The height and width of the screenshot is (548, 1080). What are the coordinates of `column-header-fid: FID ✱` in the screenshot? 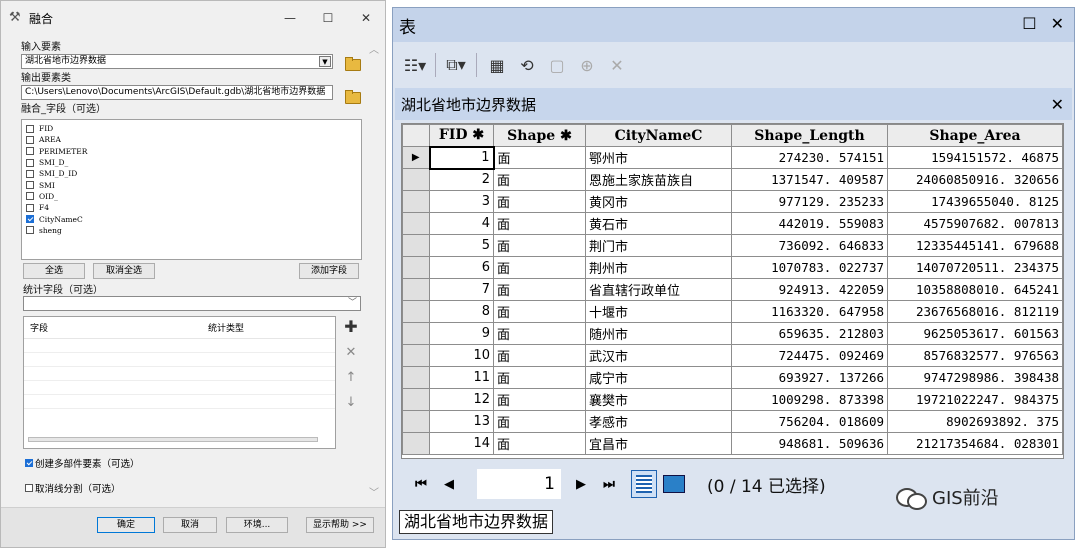 It's located at (461, 135).